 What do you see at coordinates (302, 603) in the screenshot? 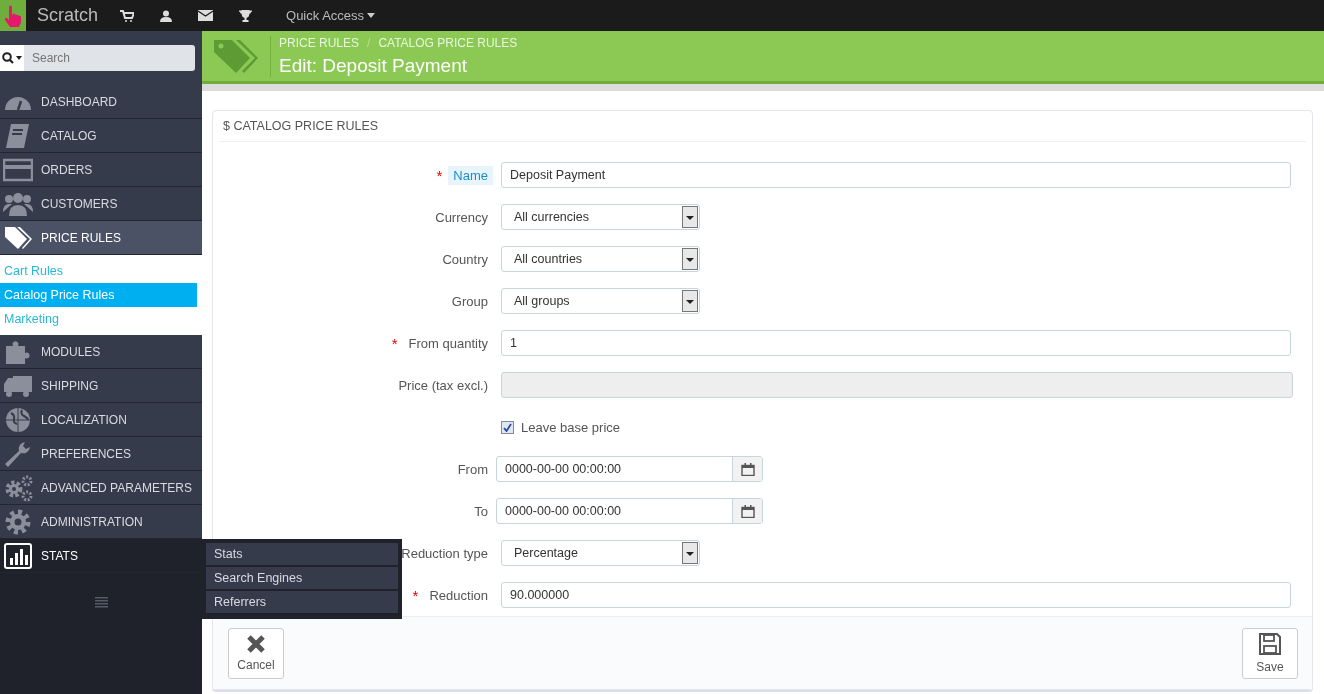
I see `flyout-menu-item: Referrers` at bounding box center [302, 603].